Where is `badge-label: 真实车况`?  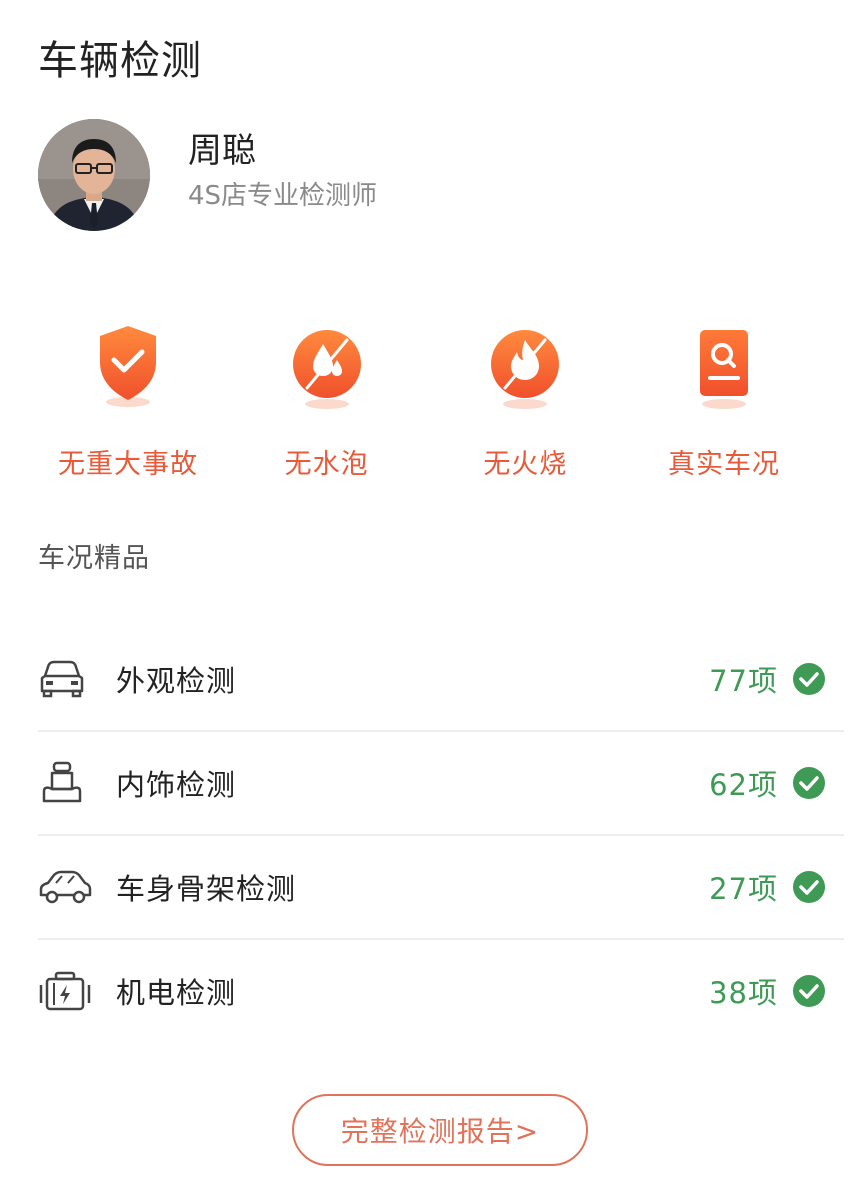 badge-label: 真实车况 is located at coordinates (723, 464).